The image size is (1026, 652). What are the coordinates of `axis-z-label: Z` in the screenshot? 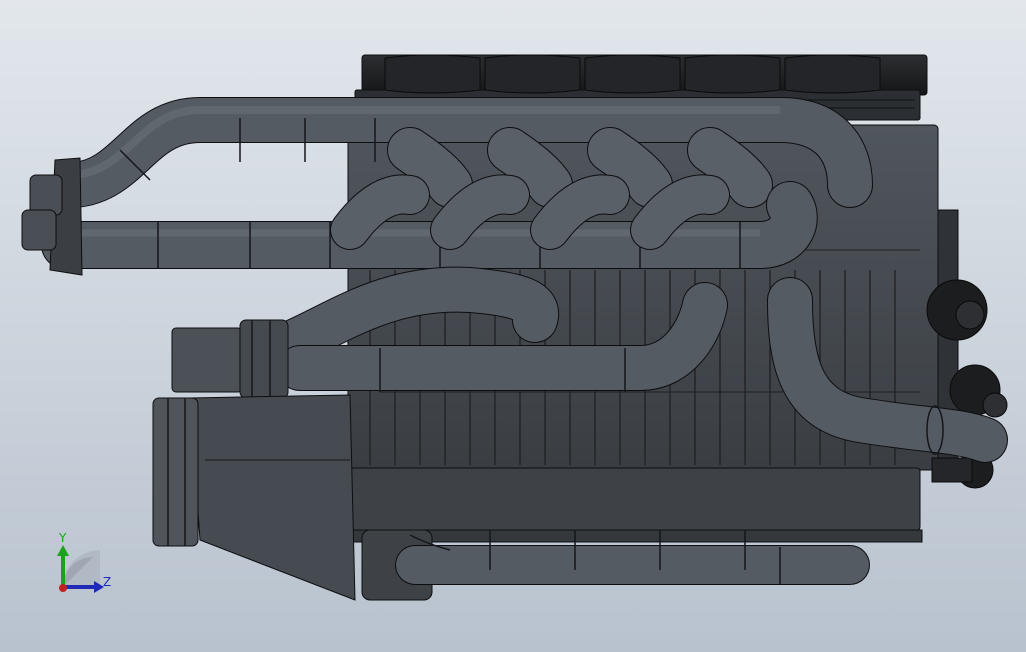 It's located at (107, 582).